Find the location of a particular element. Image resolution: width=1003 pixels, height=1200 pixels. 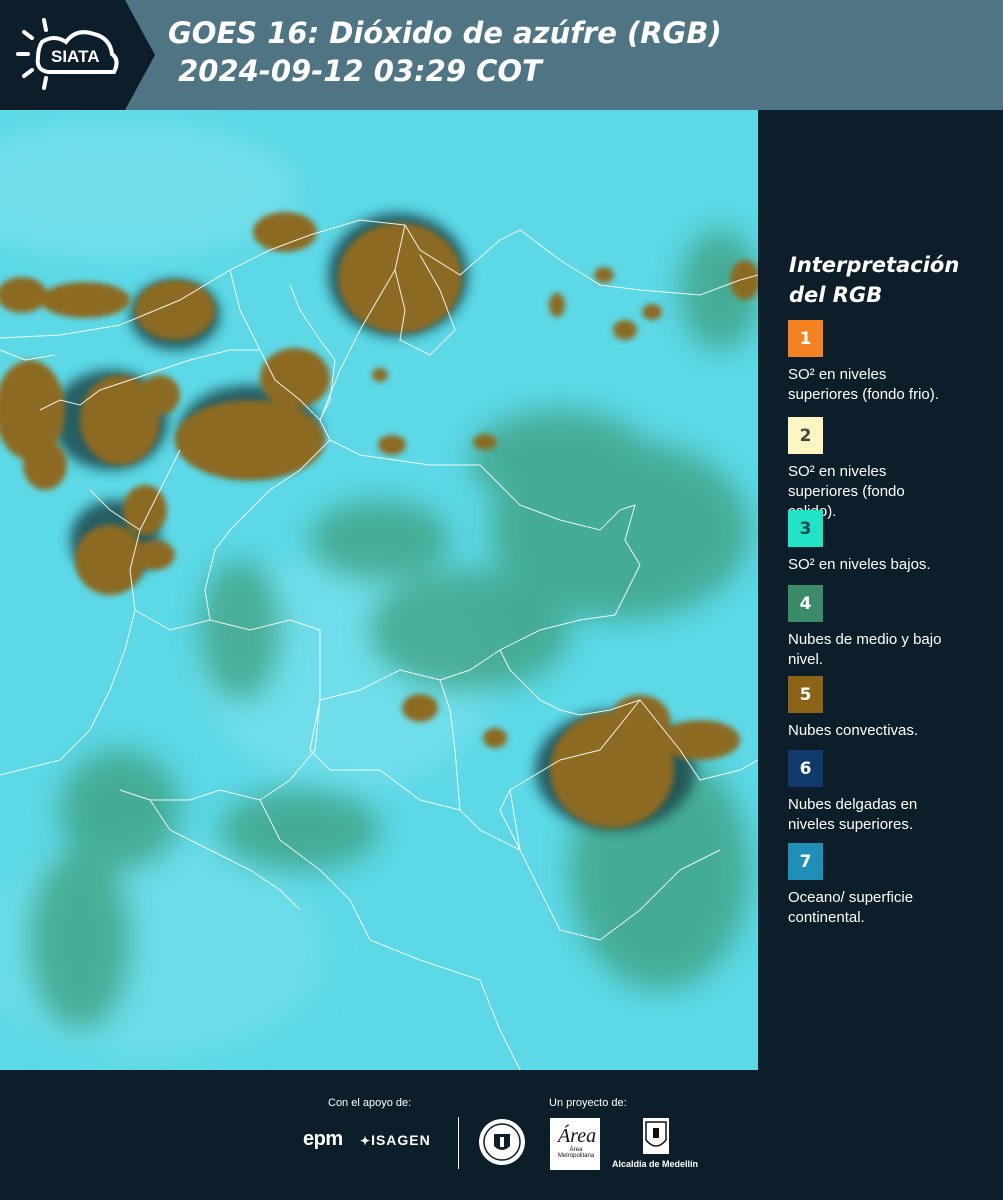

legend-text-4: Nubes de medio y bajo nivel. is located at coordinates (865, 649).